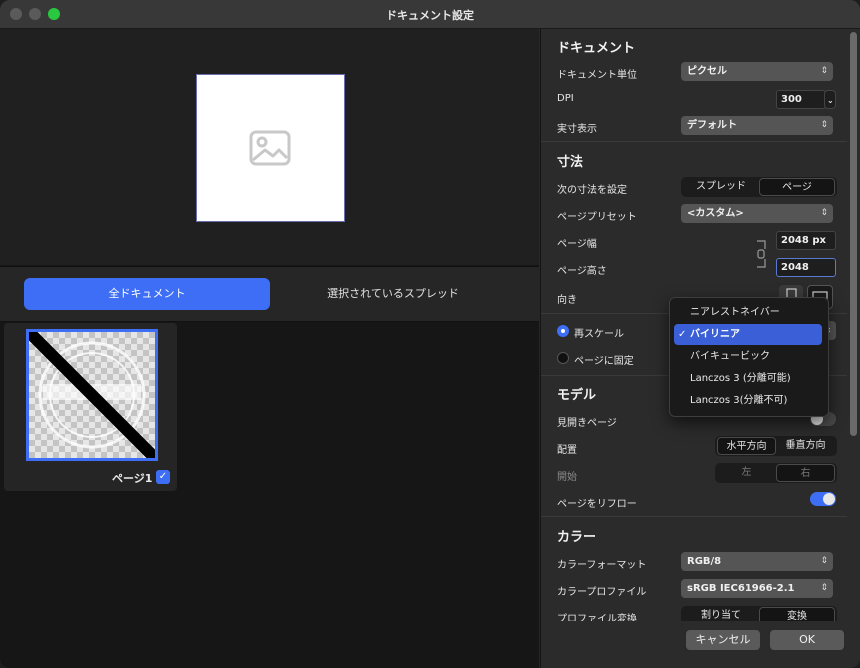 The width and height of the screenshot is (860, 668). What do you see at coordinates (707, 71) in the screenshot?
I see `document-unit-value: ピクセル` at bounding box center [707, 71].